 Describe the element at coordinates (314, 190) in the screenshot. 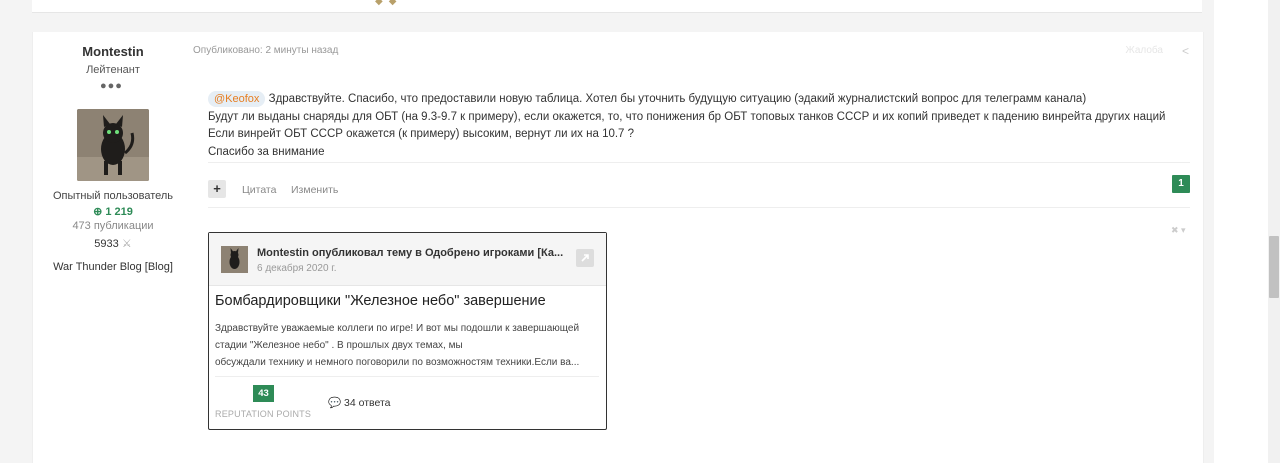

I see `edit-button: Изменить` at that location.